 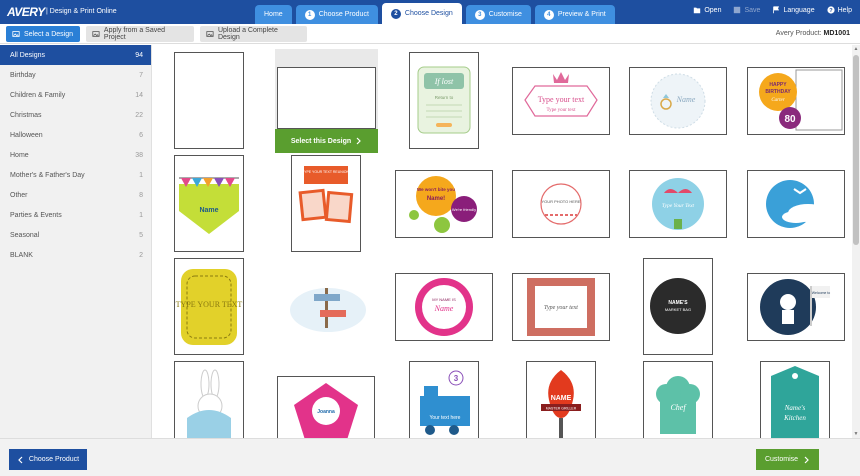 I want to click on upload-complete-design-button: Upload a Complete Design, so click(x=253, y=34).